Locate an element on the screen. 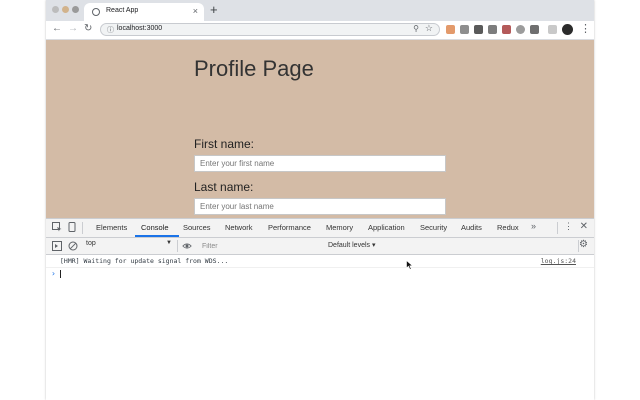  page-title: Profile Page is located at coordinates (254, 68).